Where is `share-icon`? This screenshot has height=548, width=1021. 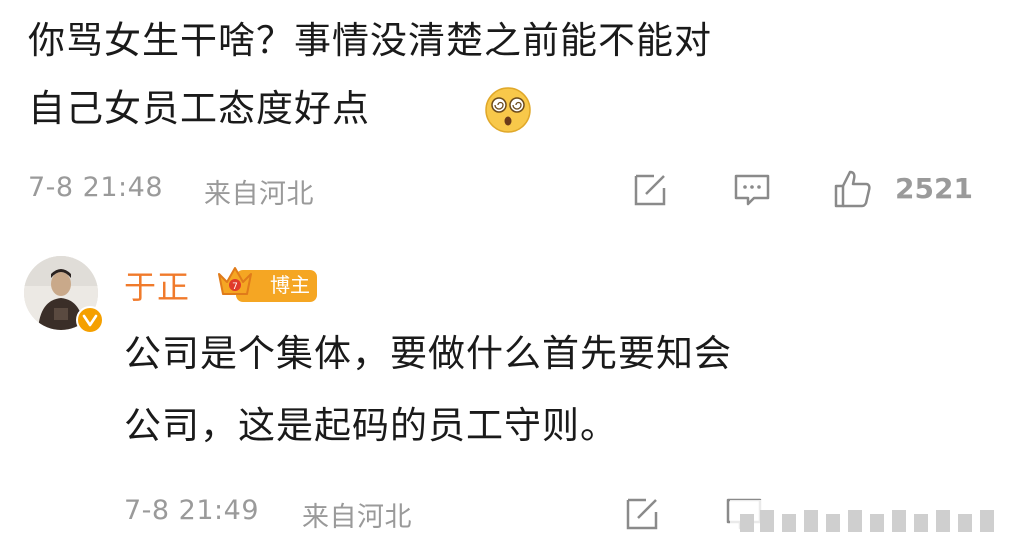 share-icon is located at coordinates (650, 190).